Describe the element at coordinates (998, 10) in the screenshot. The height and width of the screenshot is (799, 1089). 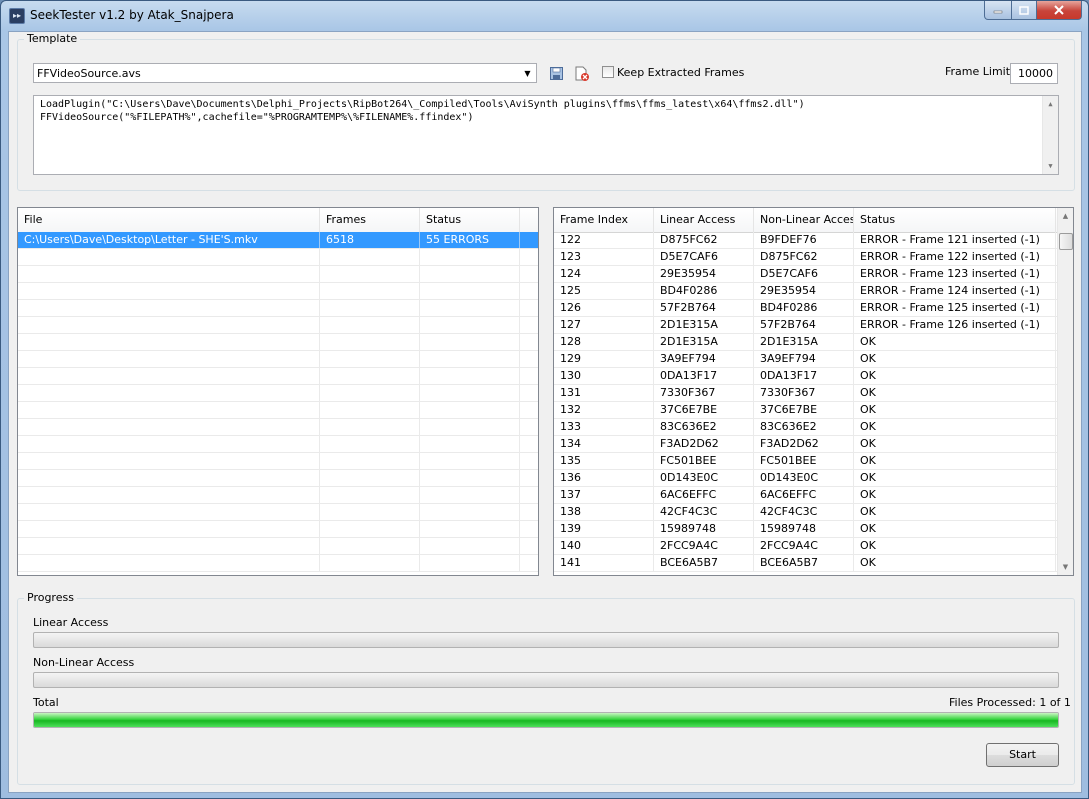
I see `minimize-button` at that location.